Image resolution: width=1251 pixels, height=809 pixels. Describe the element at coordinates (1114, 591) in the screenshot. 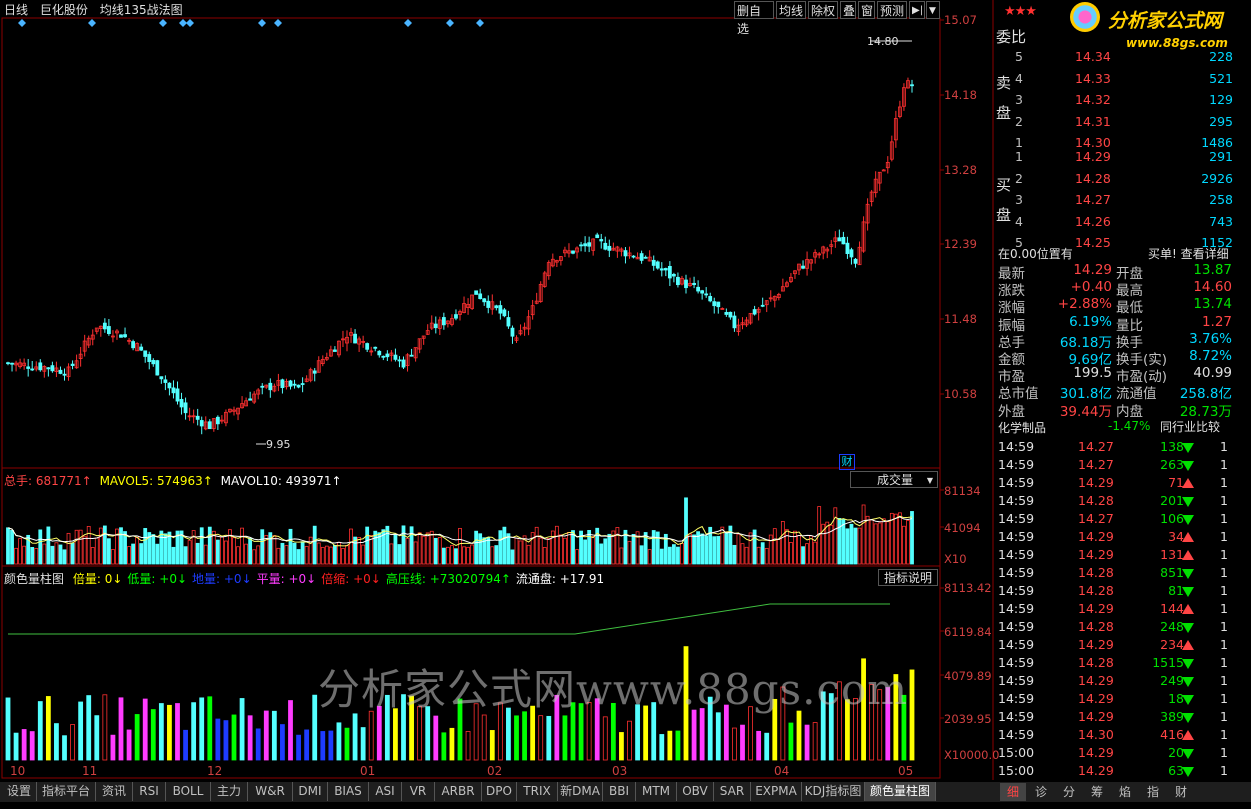

I see `tick-row: 14:59 14.28 81 1` at that location.